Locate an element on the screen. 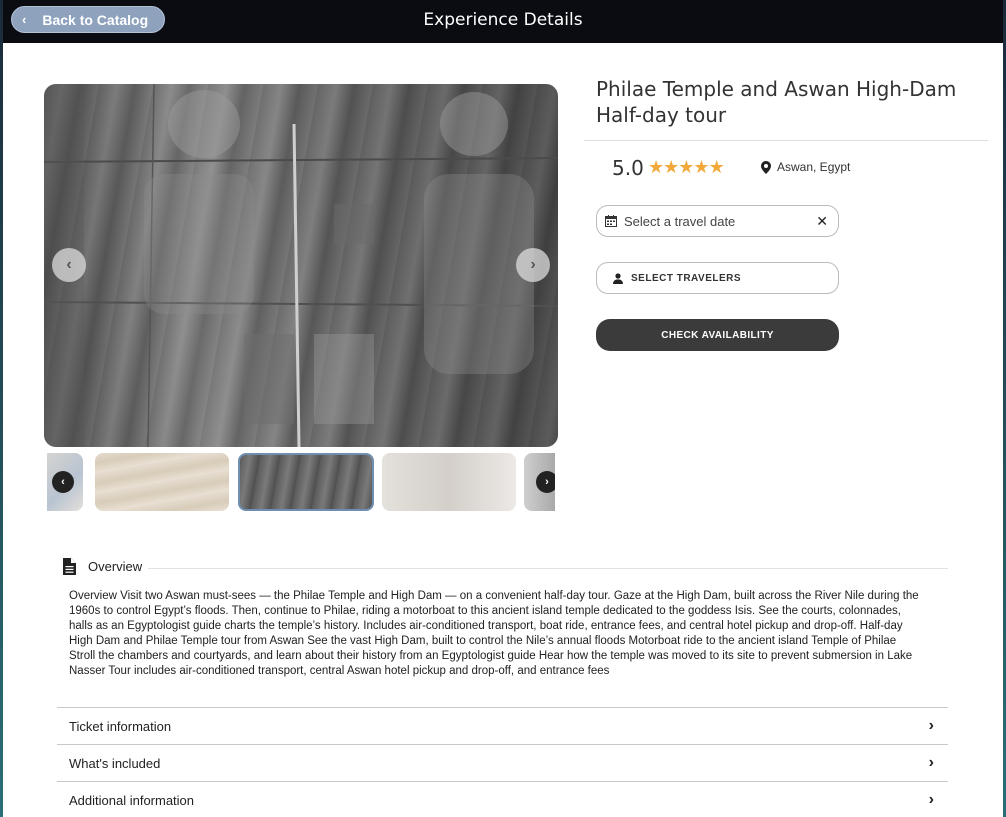  ticket-information-accordion: Ticket information › is located at coordinates (502, 725).